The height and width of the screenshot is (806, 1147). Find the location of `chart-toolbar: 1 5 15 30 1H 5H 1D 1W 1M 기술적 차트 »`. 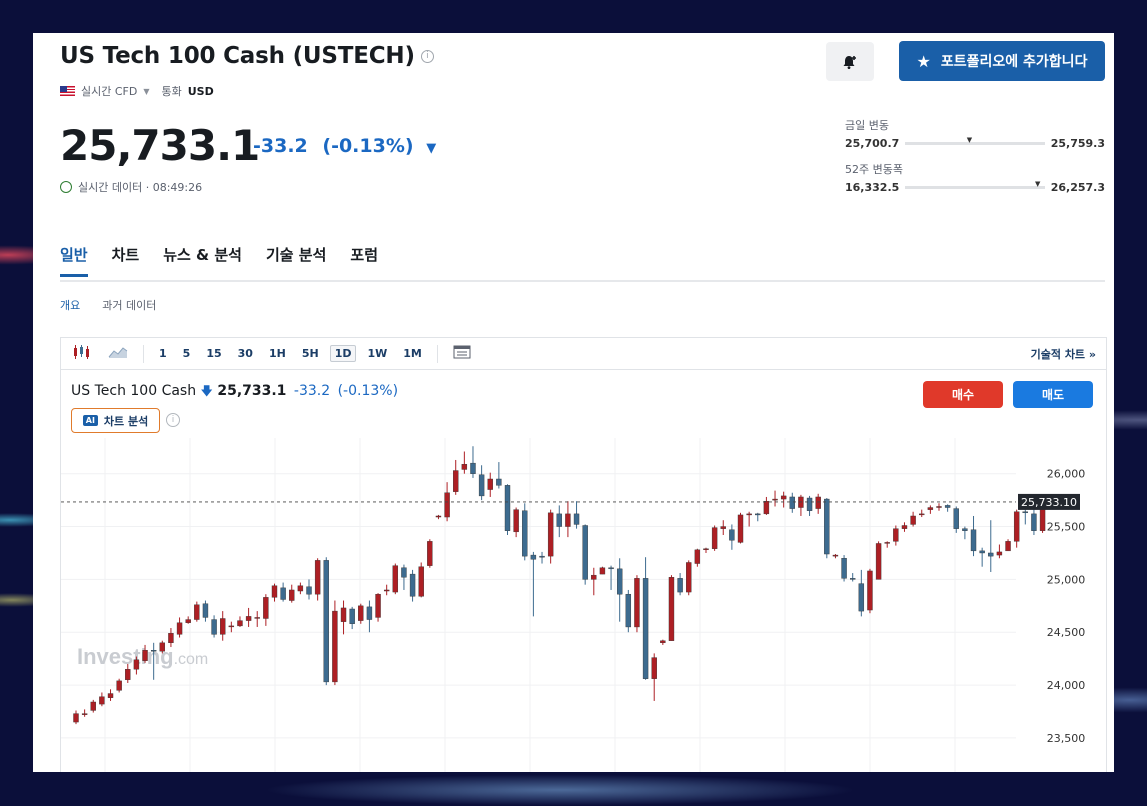

chart-toolbar: 1 5 15 30 1H 5H 1D 1W 1M 기술적 차트 » is located at coordinates (583, 354).